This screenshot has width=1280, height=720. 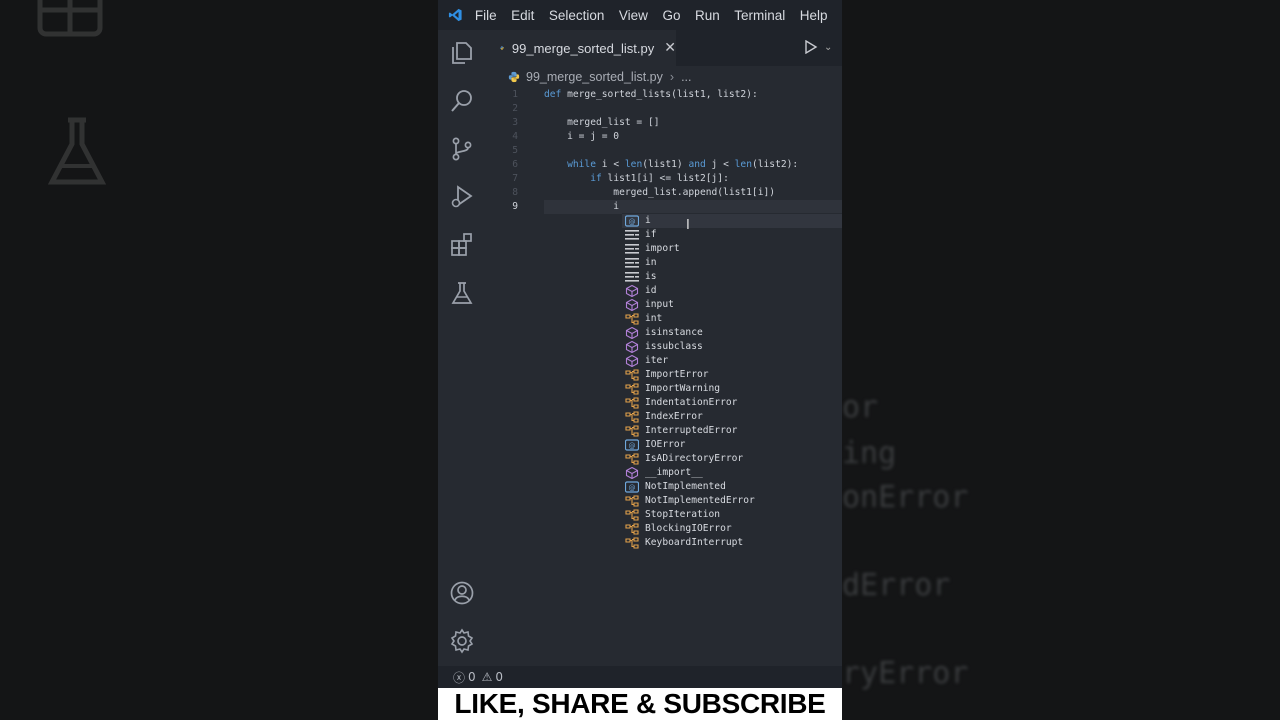 What do you see at coordinates (670, 48) in the screenshot?
I see `close-icon: ✕` at bounding box center [670, 48].